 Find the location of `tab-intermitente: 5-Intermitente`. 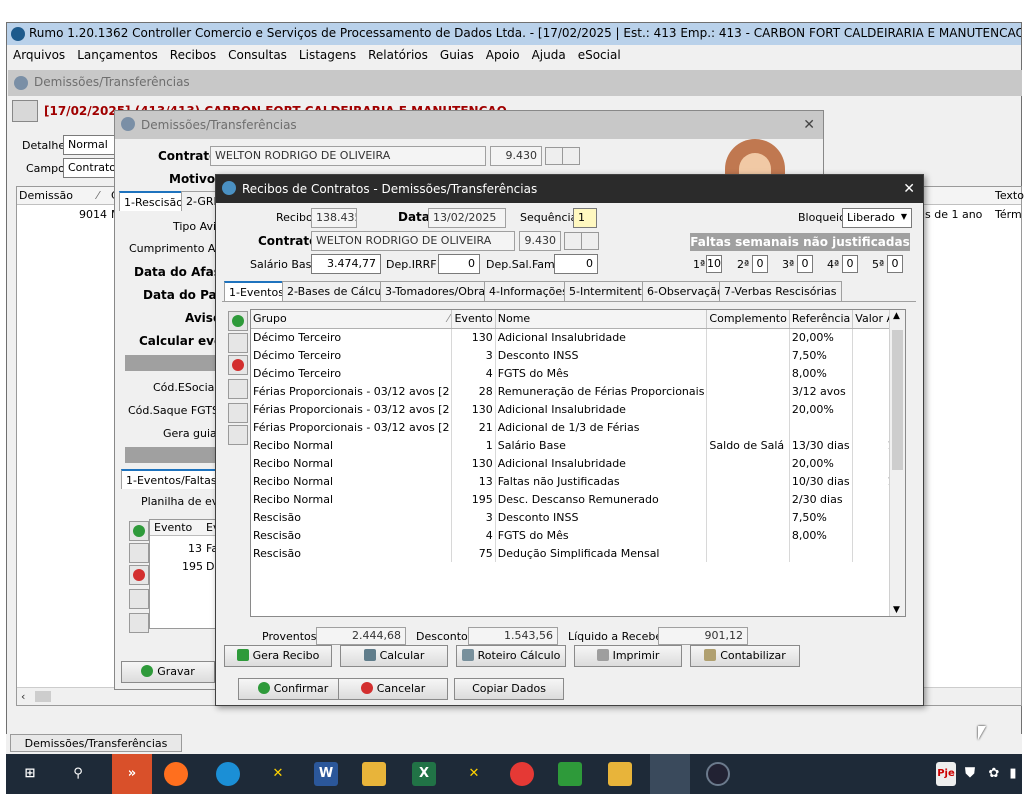

tab-intermitente: 5-Intermitente is located at coordinates (609, 291).